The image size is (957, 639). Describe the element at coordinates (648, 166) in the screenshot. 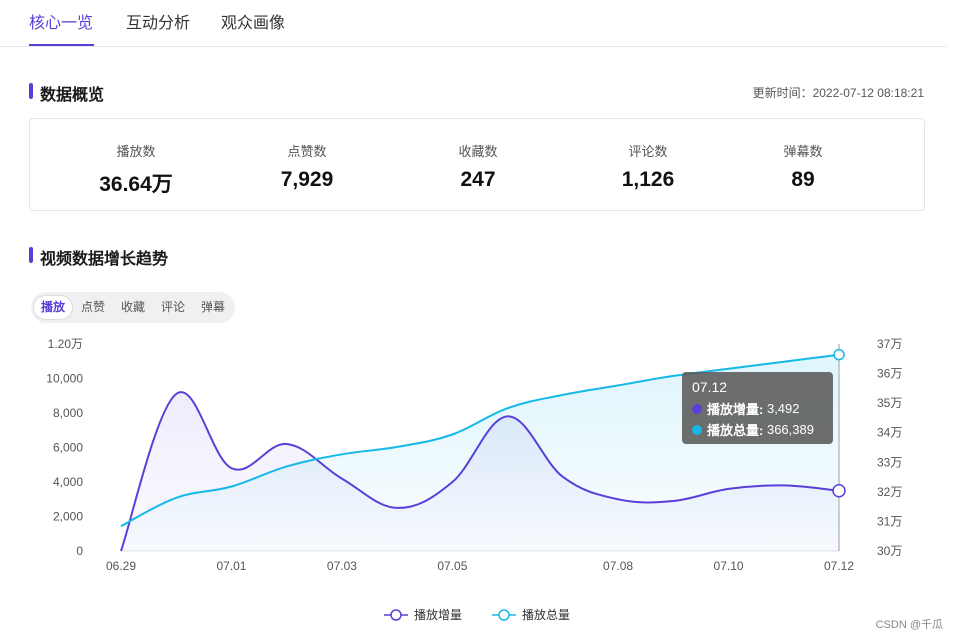

I see `stat-comments: 评论数 1,126` at that location.